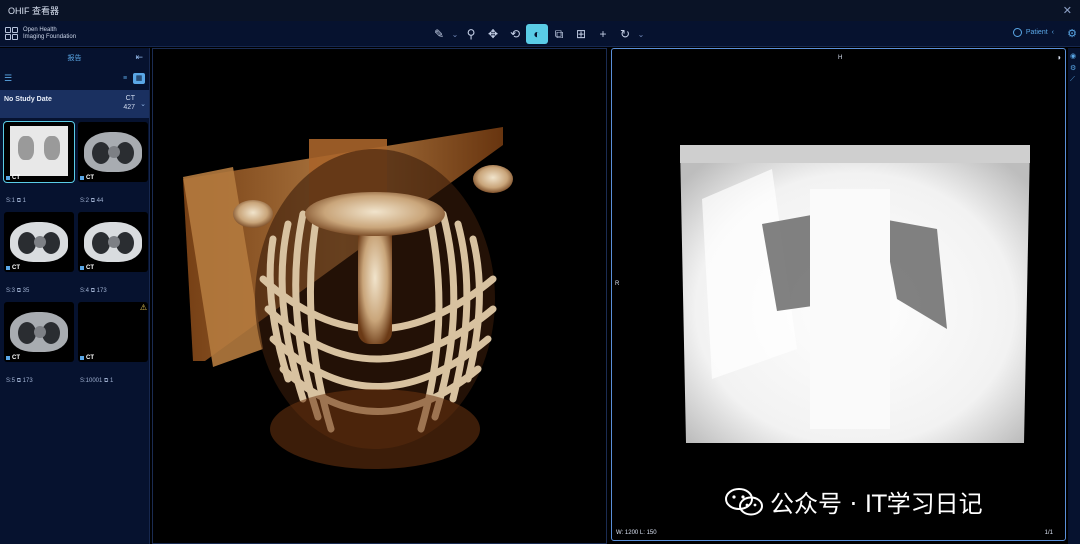 The image size is (1080, 544). What do you see at coordinates (876, 504) in the screenshot?
I see `watermark-text: 公众号 · IT学习日记` at bounding box center [876, 504].